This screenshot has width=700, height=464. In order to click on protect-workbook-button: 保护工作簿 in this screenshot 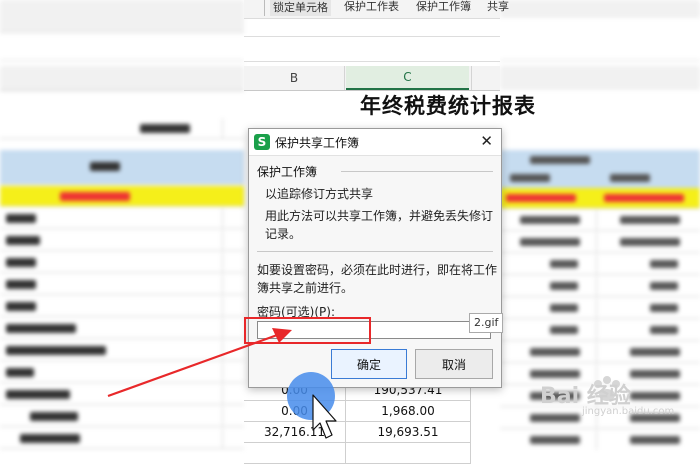, I will do `click(443, 7)`.